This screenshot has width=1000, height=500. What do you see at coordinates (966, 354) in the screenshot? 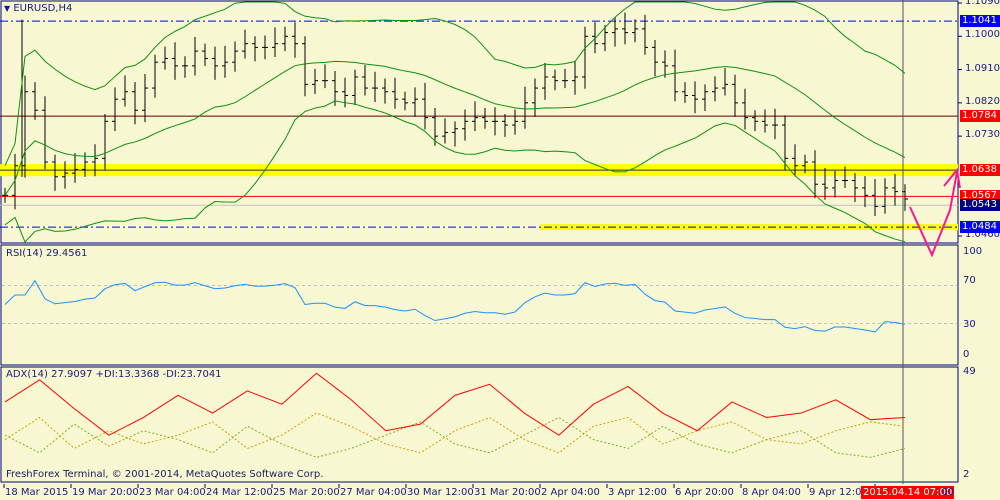
I see `rsi-tick-0: 0` at bounding box center [966, 354].